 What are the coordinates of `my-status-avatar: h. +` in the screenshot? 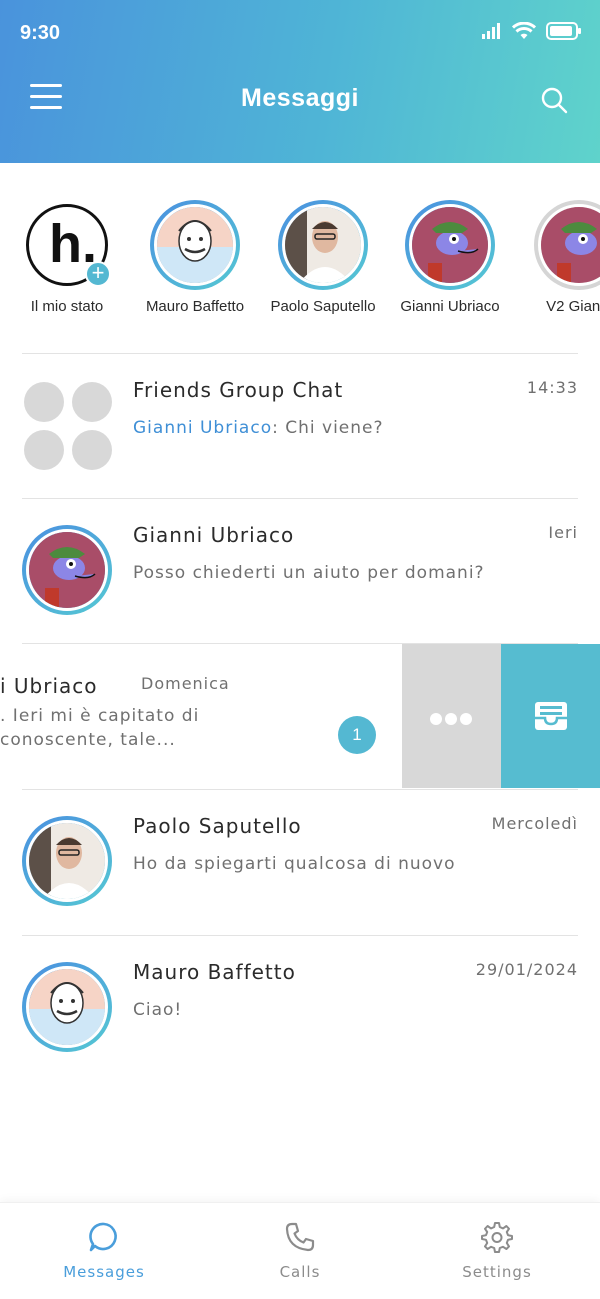 It's located at (68, 245).